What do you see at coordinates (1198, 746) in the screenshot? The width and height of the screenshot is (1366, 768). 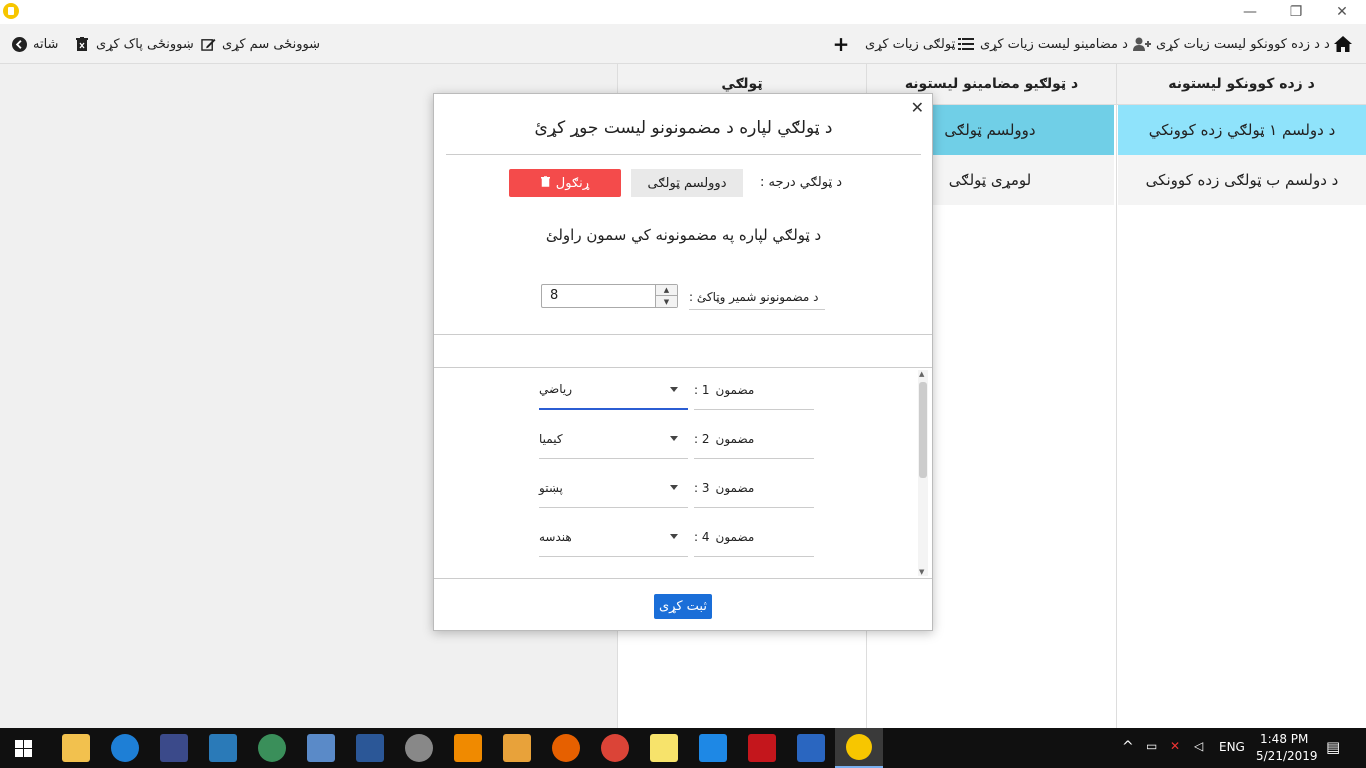 I see `volume-icon: ◁` at bounding box center [1198, 746].